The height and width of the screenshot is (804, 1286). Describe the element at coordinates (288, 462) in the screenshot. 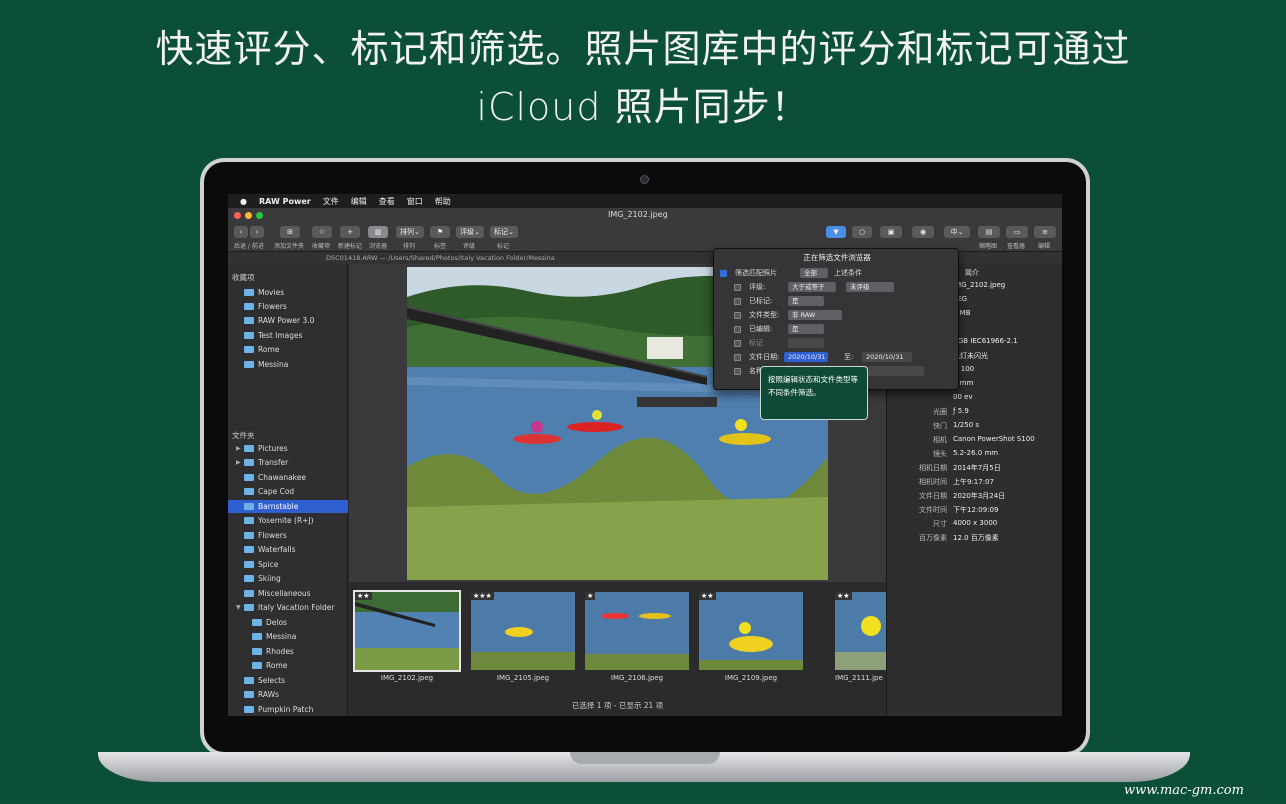

I see `sidebar-item: ▶ Transfer` at that location.